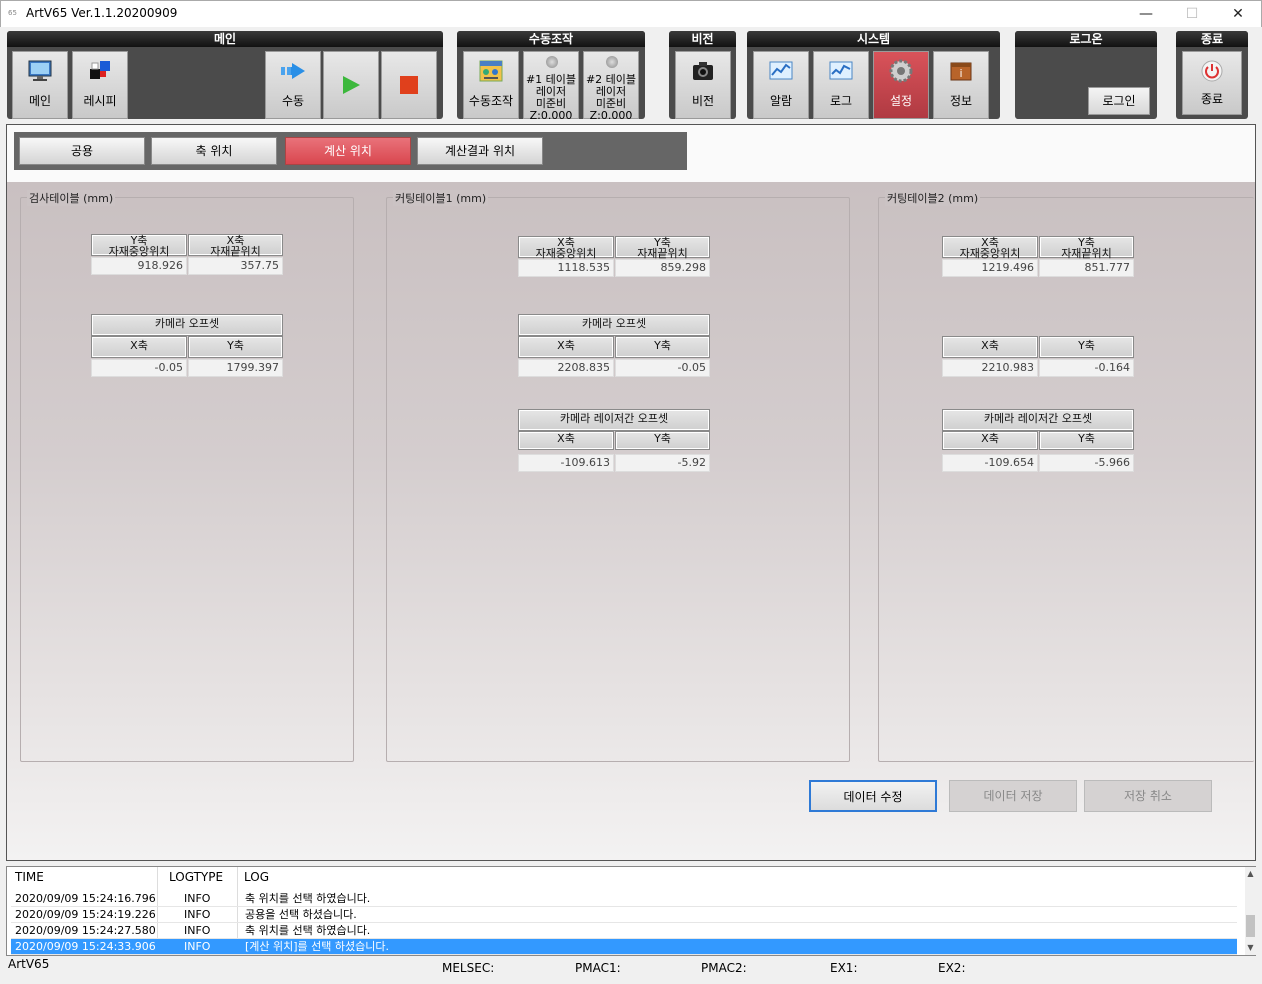 This screenshot has height=984, width=1262. What do you see at coordinates (990, 347) in the screenshot?
I see `cut2-cam-header-x: X축` at bounding box center [990, 347].